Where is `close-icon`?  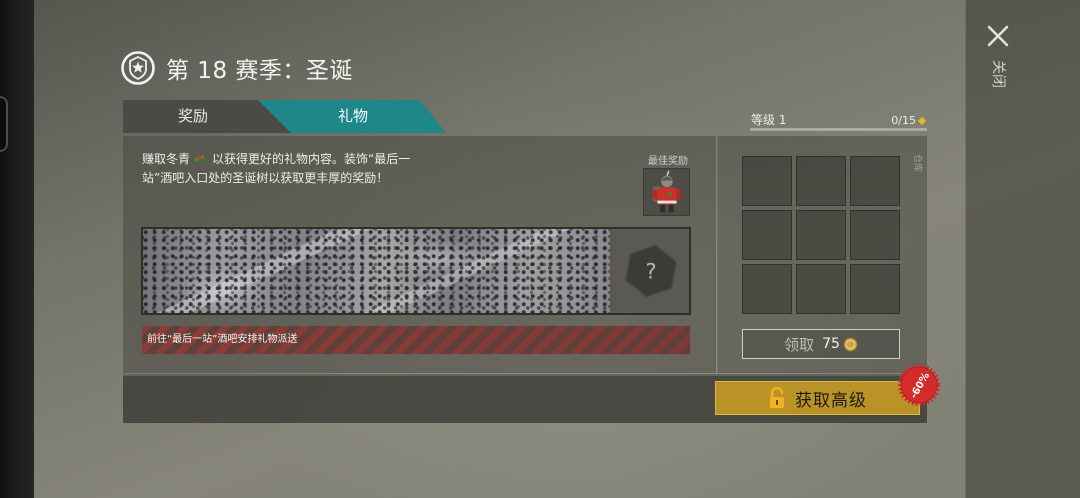 close-icon is located at coordinates (998, 36).